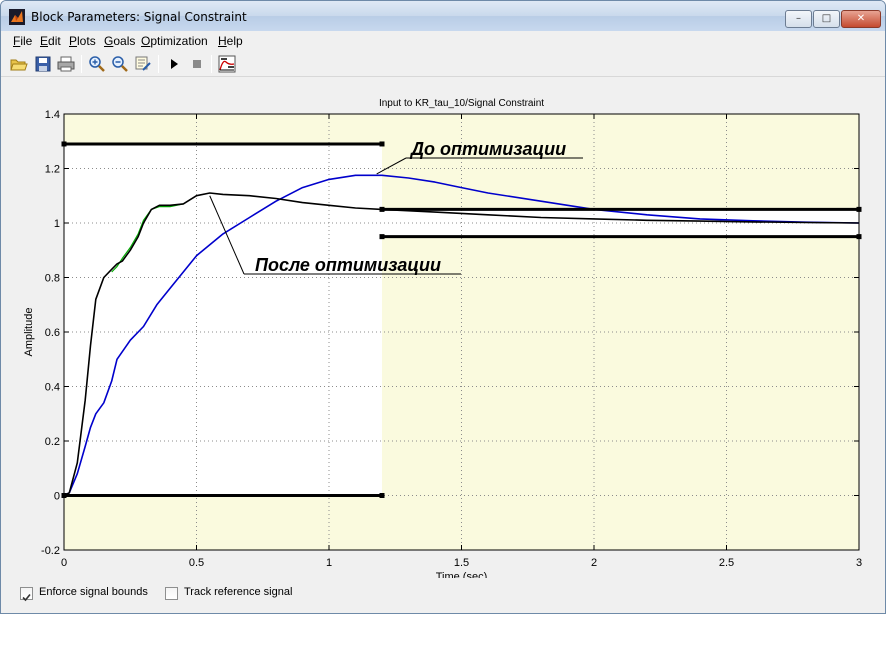 This screenshot has width=886, height=647. What do you see at coordinates (174, 64) in the screenshot?
I see `start-icon` at bounding box center [174, 64].